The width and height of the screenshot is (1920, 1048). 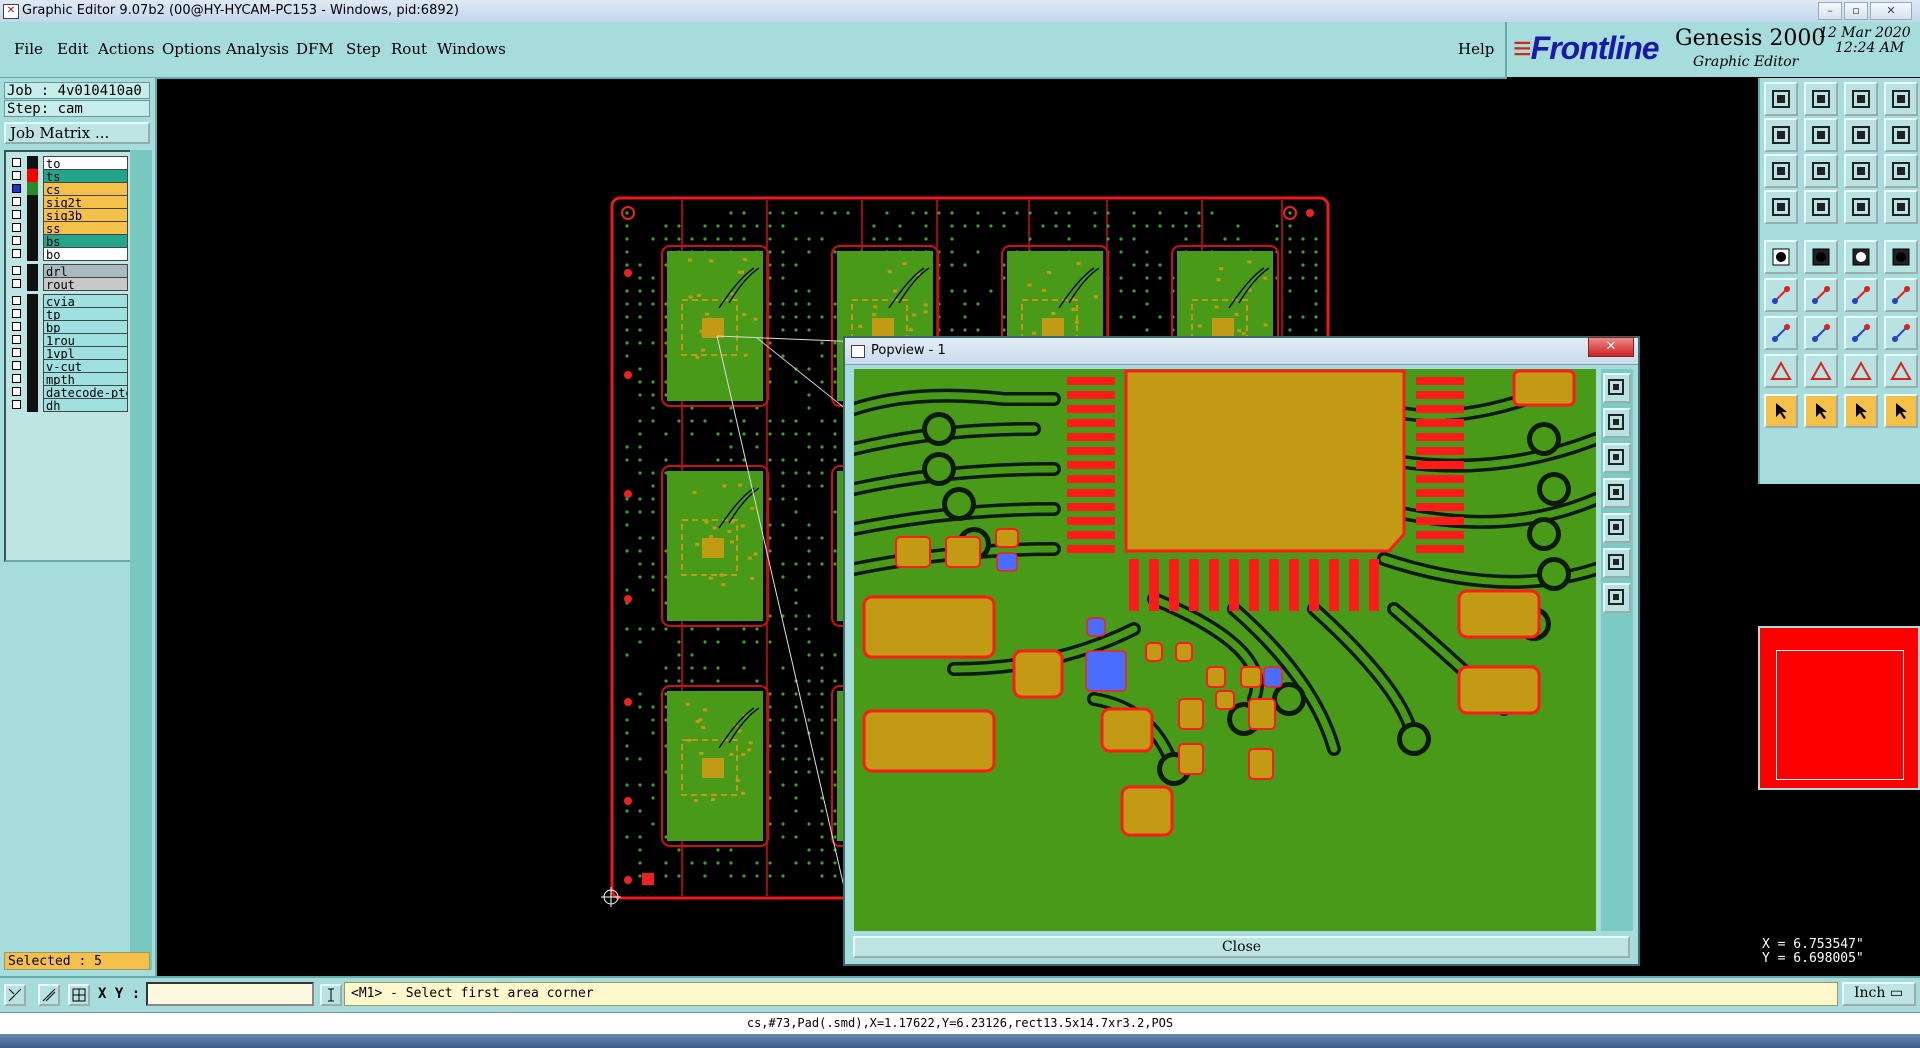 I want to click on zoom-out-icon, so click(x=1861, y=99).